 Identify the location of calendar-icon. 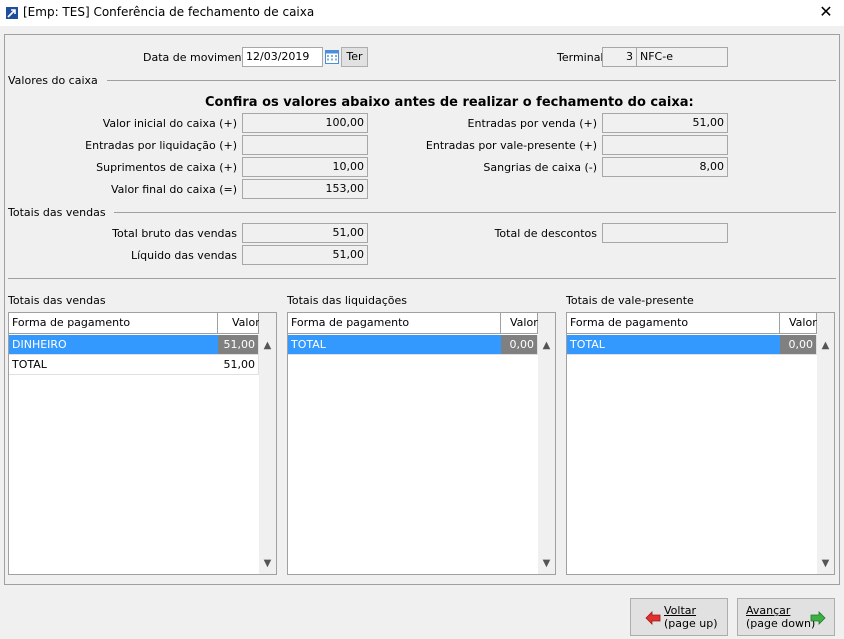
(332, 56).